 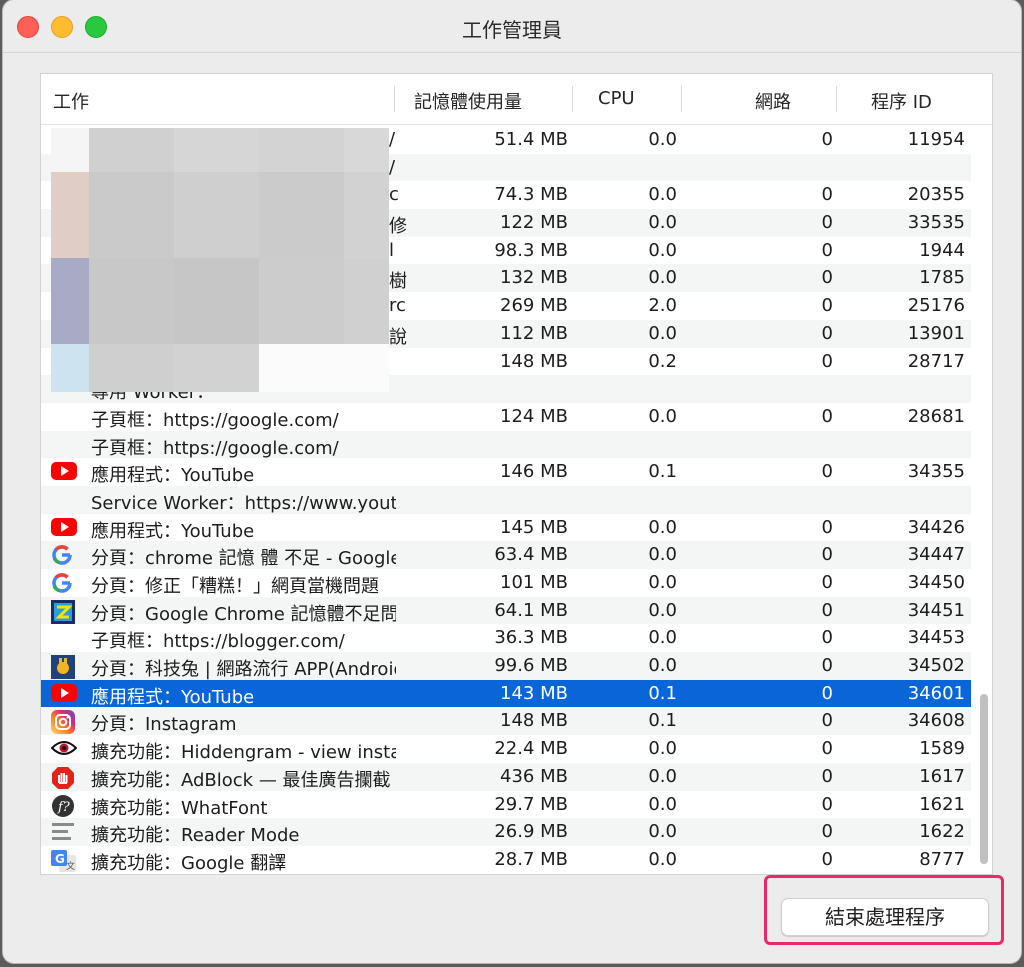 What do you see at coordinates (512, 26) in the screenshot?
I see `title-bar: 工作管理員` at bounding box center [512, 26].